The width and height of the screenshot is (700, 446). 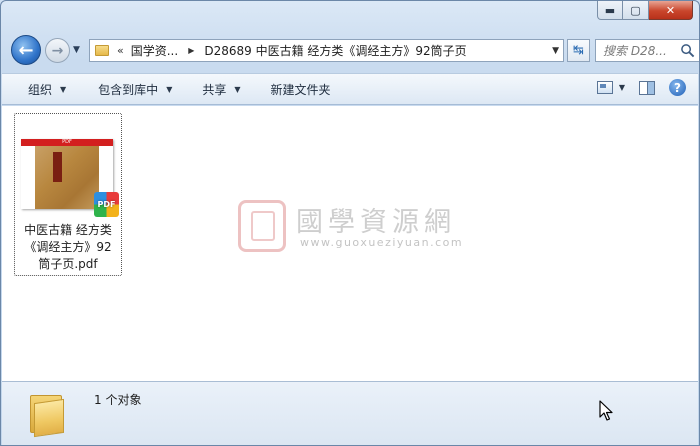 I want to click on file-name-label: 中医古籍 经方类 《调经主方》92 筒子页.pdf, so click(x=68, y=247).